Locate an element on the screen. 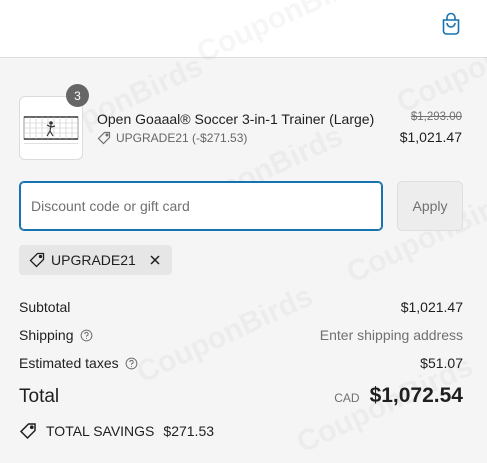 The height and width of the screenshot is (463, 487). savings-value: $271.53 is located at coordinates (189, 431).